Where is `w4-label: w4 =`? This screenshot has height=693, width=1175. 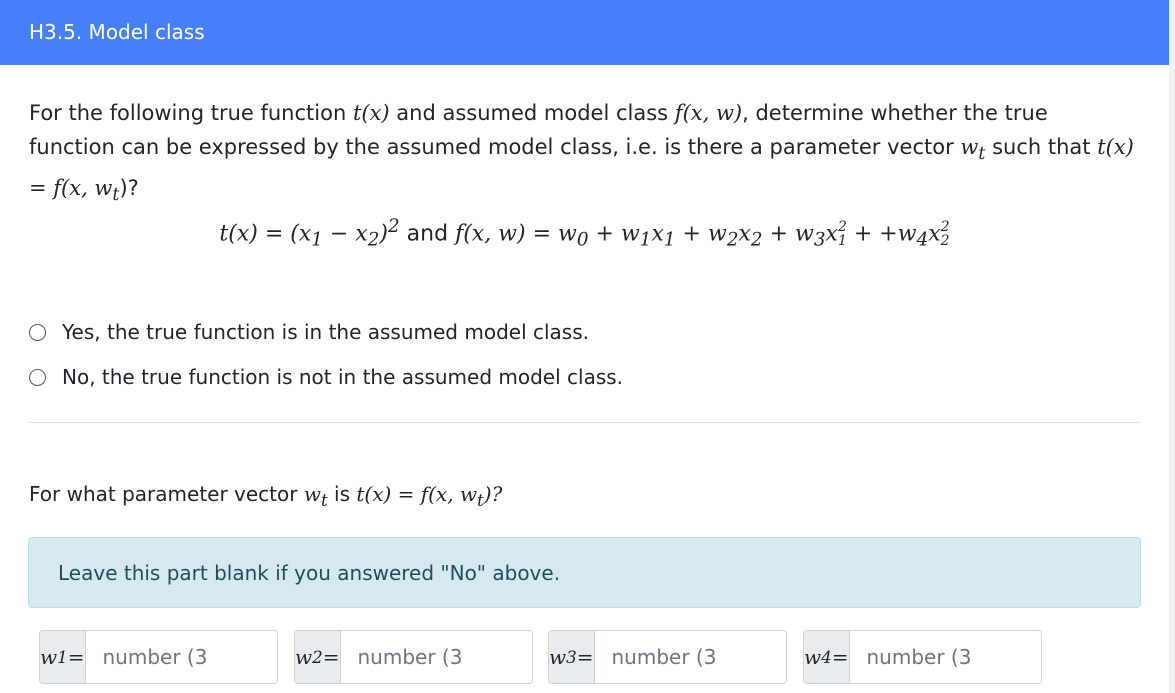 w4-label: w4 = is located at coordinates (827, 657).